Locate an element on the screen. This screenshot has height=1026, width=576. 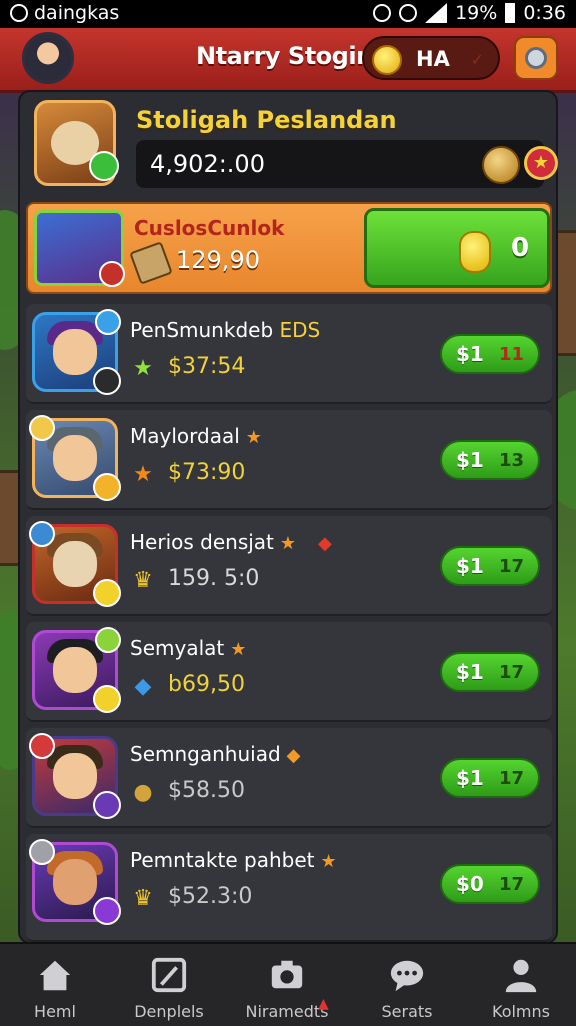
item-price: $73:90 is located at coordinates (207, 472).